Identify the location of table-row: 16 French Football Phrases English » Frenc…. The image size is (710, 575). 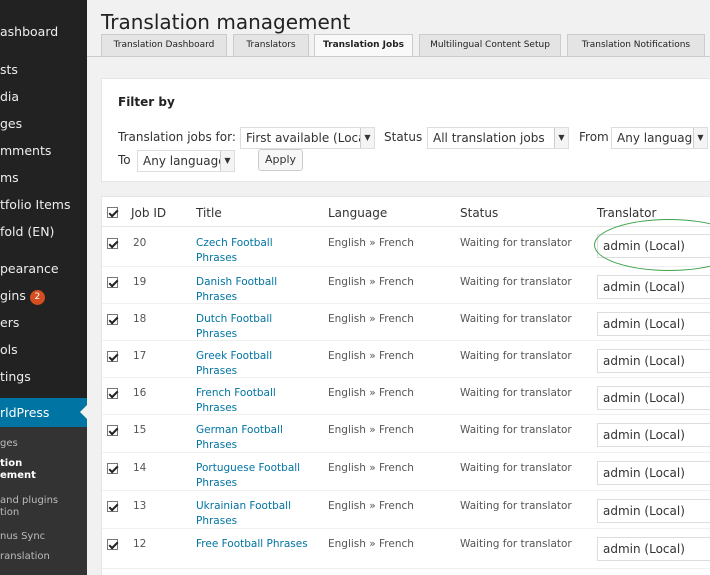
(406, 396).